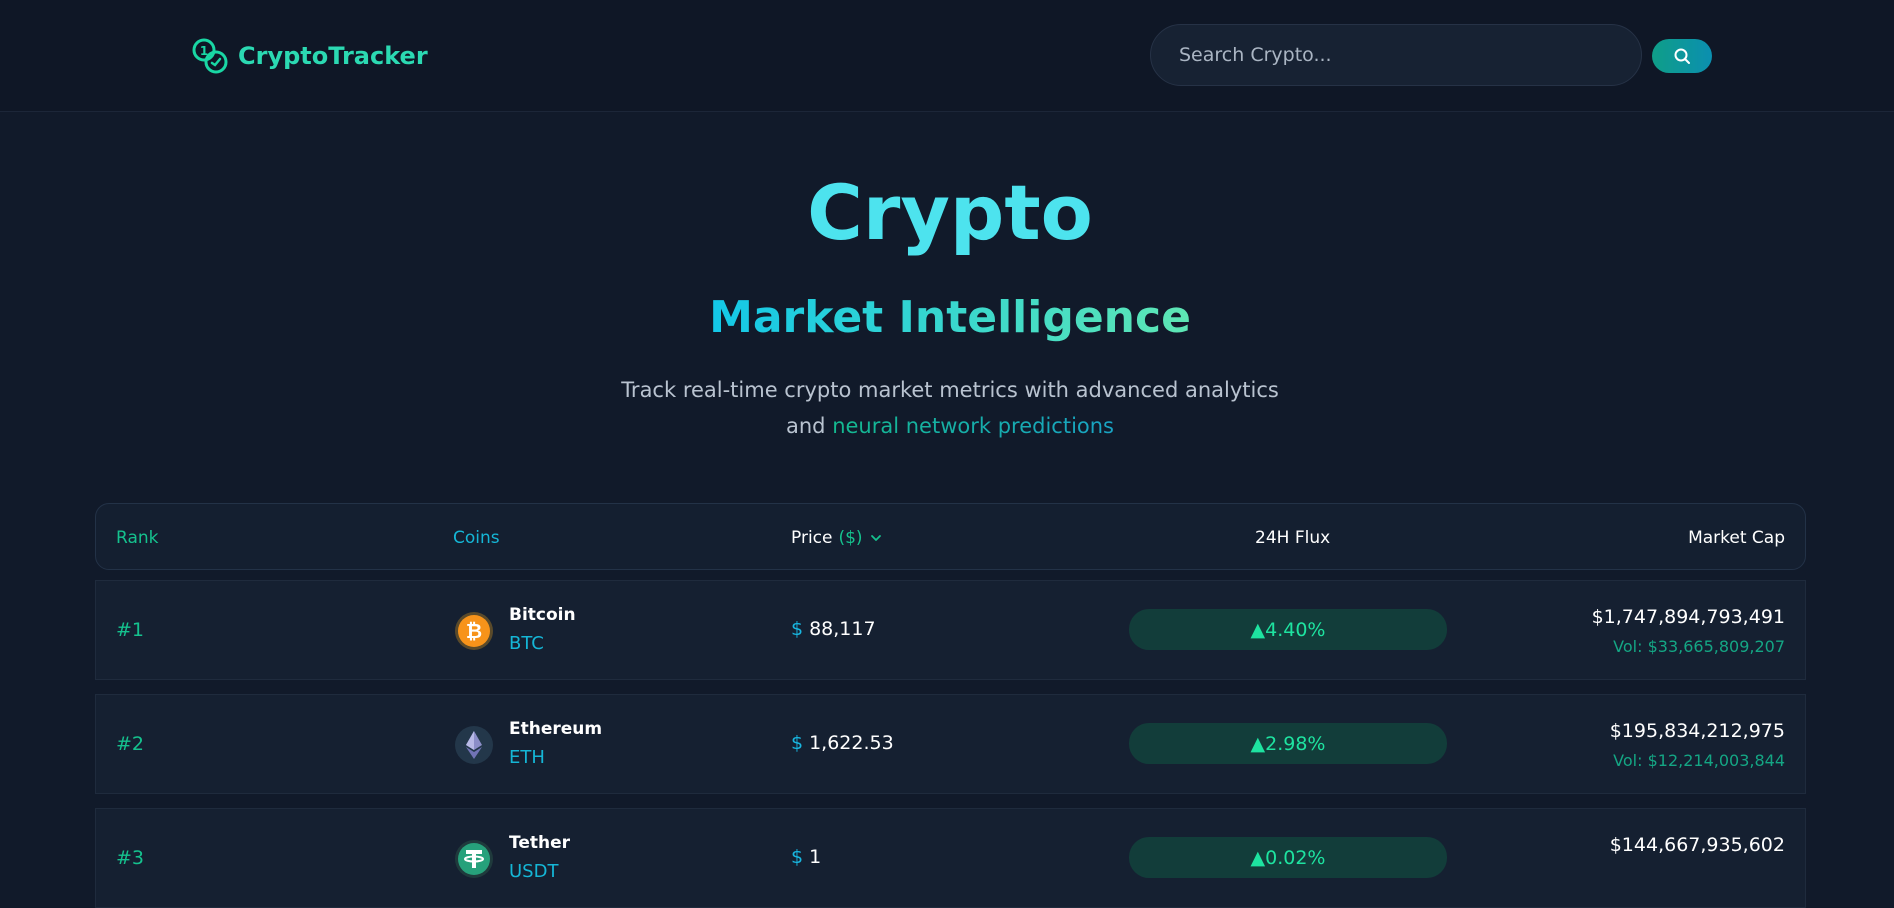 The height and width of the screenshot is (908, 1894). What do you see at coordinates (130, 744) in the screenshot?
I see `rank-cell: #2` at bounding box center [130, 744].